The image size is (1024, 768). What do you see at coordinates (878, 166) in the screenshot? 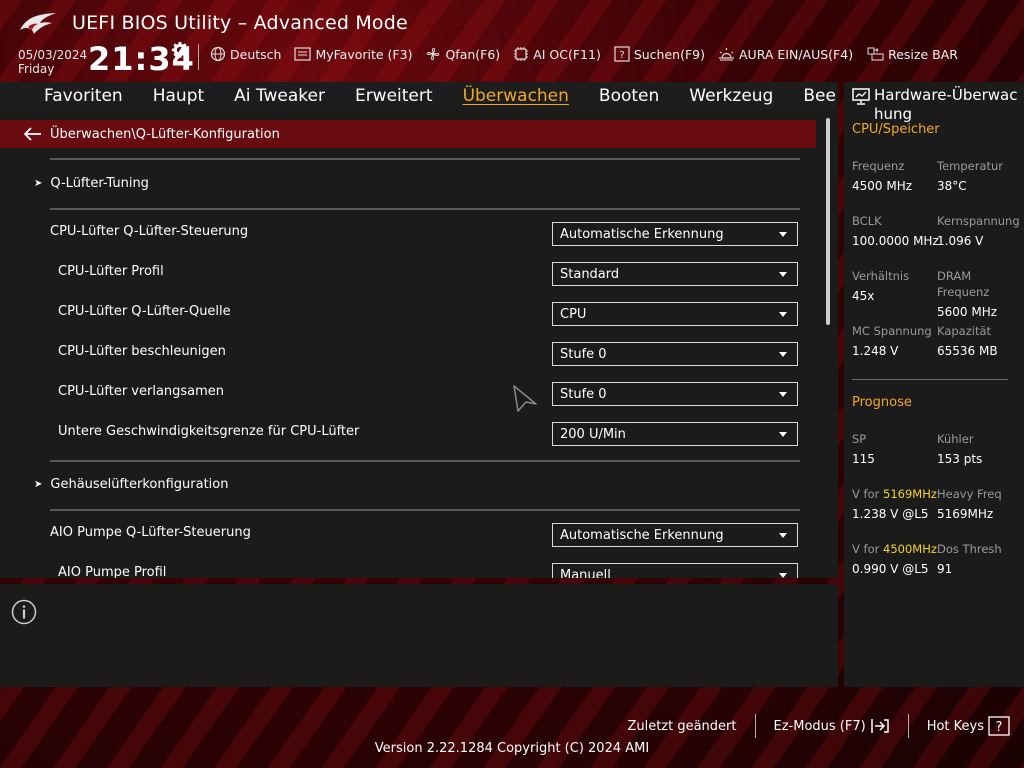
I see `frequency-label: Frequenz` at bounding box center [878, 166].